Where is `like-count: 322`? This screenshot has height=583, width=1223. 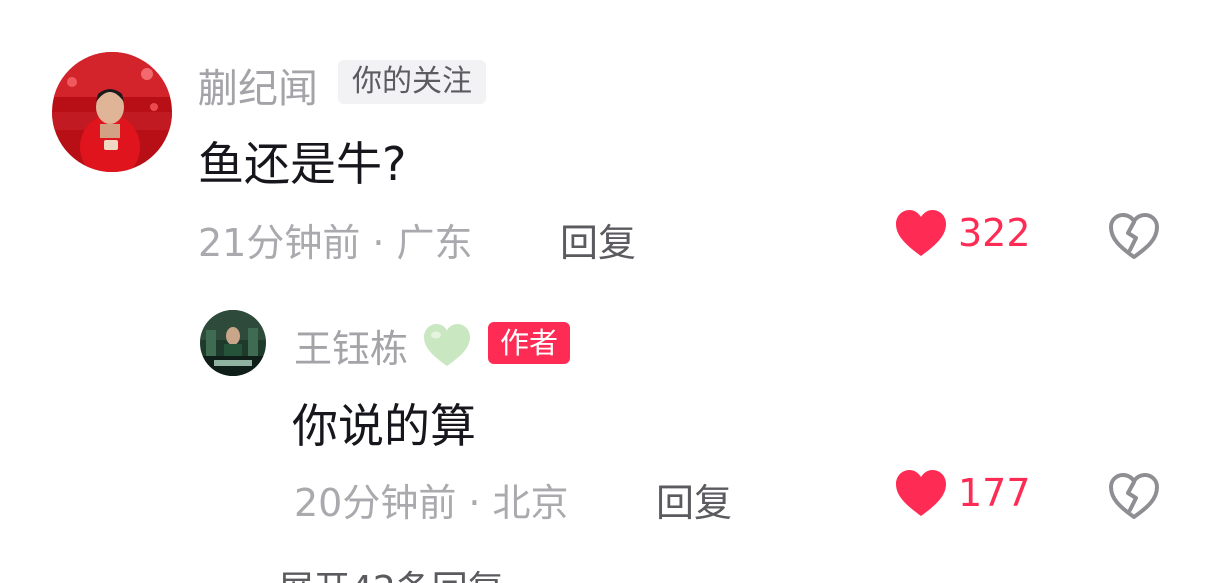
like-count: 322 is located at coordinates (994, 233).